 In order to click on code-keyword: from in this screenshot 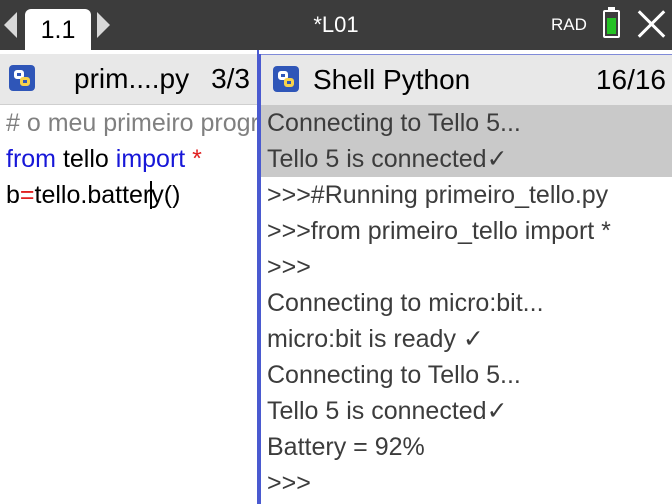, I will do `click(31, 159)`.